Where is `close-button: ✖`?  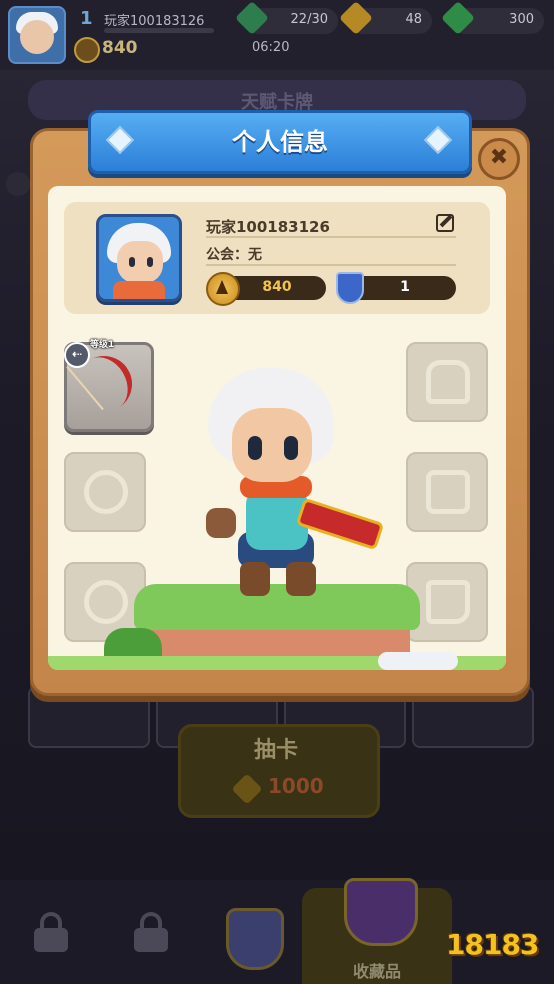 close-button: ✖ is located at coordinates (499, 159).